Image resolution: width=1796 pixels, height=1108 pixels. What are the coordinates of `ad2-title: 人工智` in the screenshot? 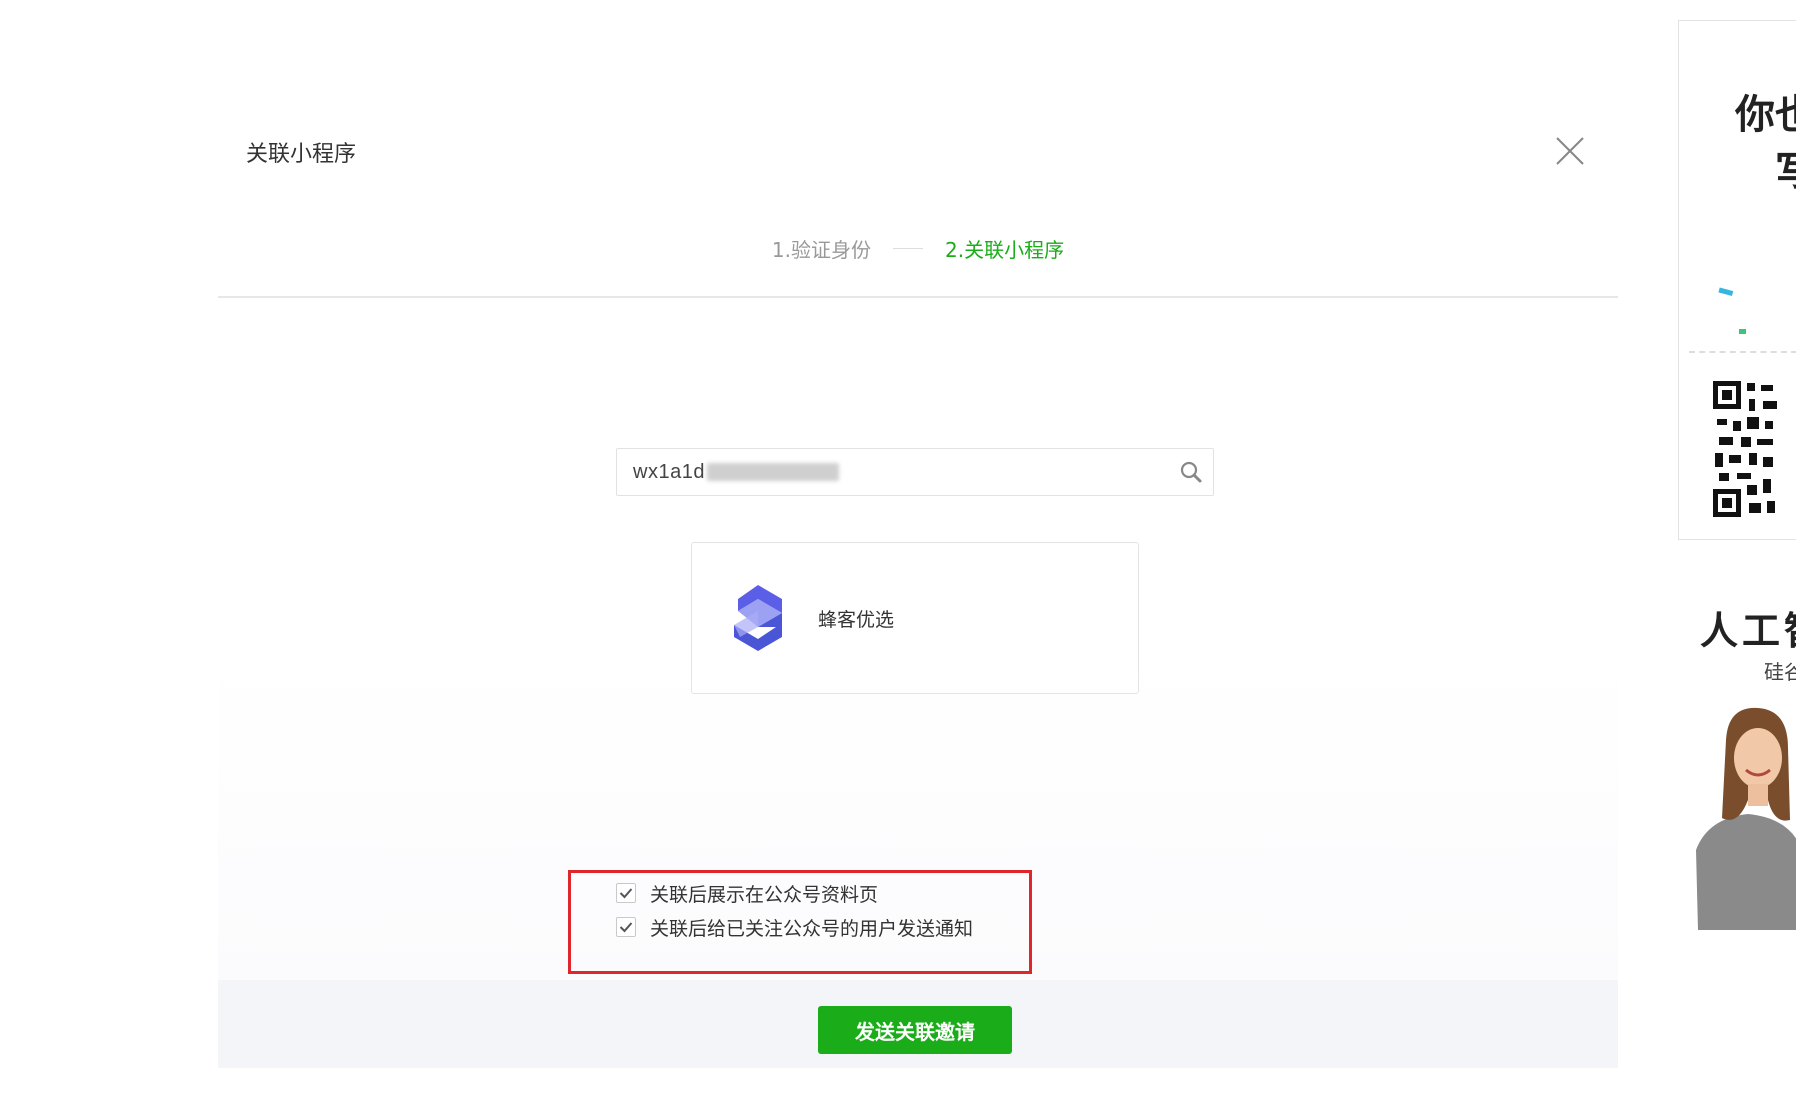 It's located at (1748, 627).